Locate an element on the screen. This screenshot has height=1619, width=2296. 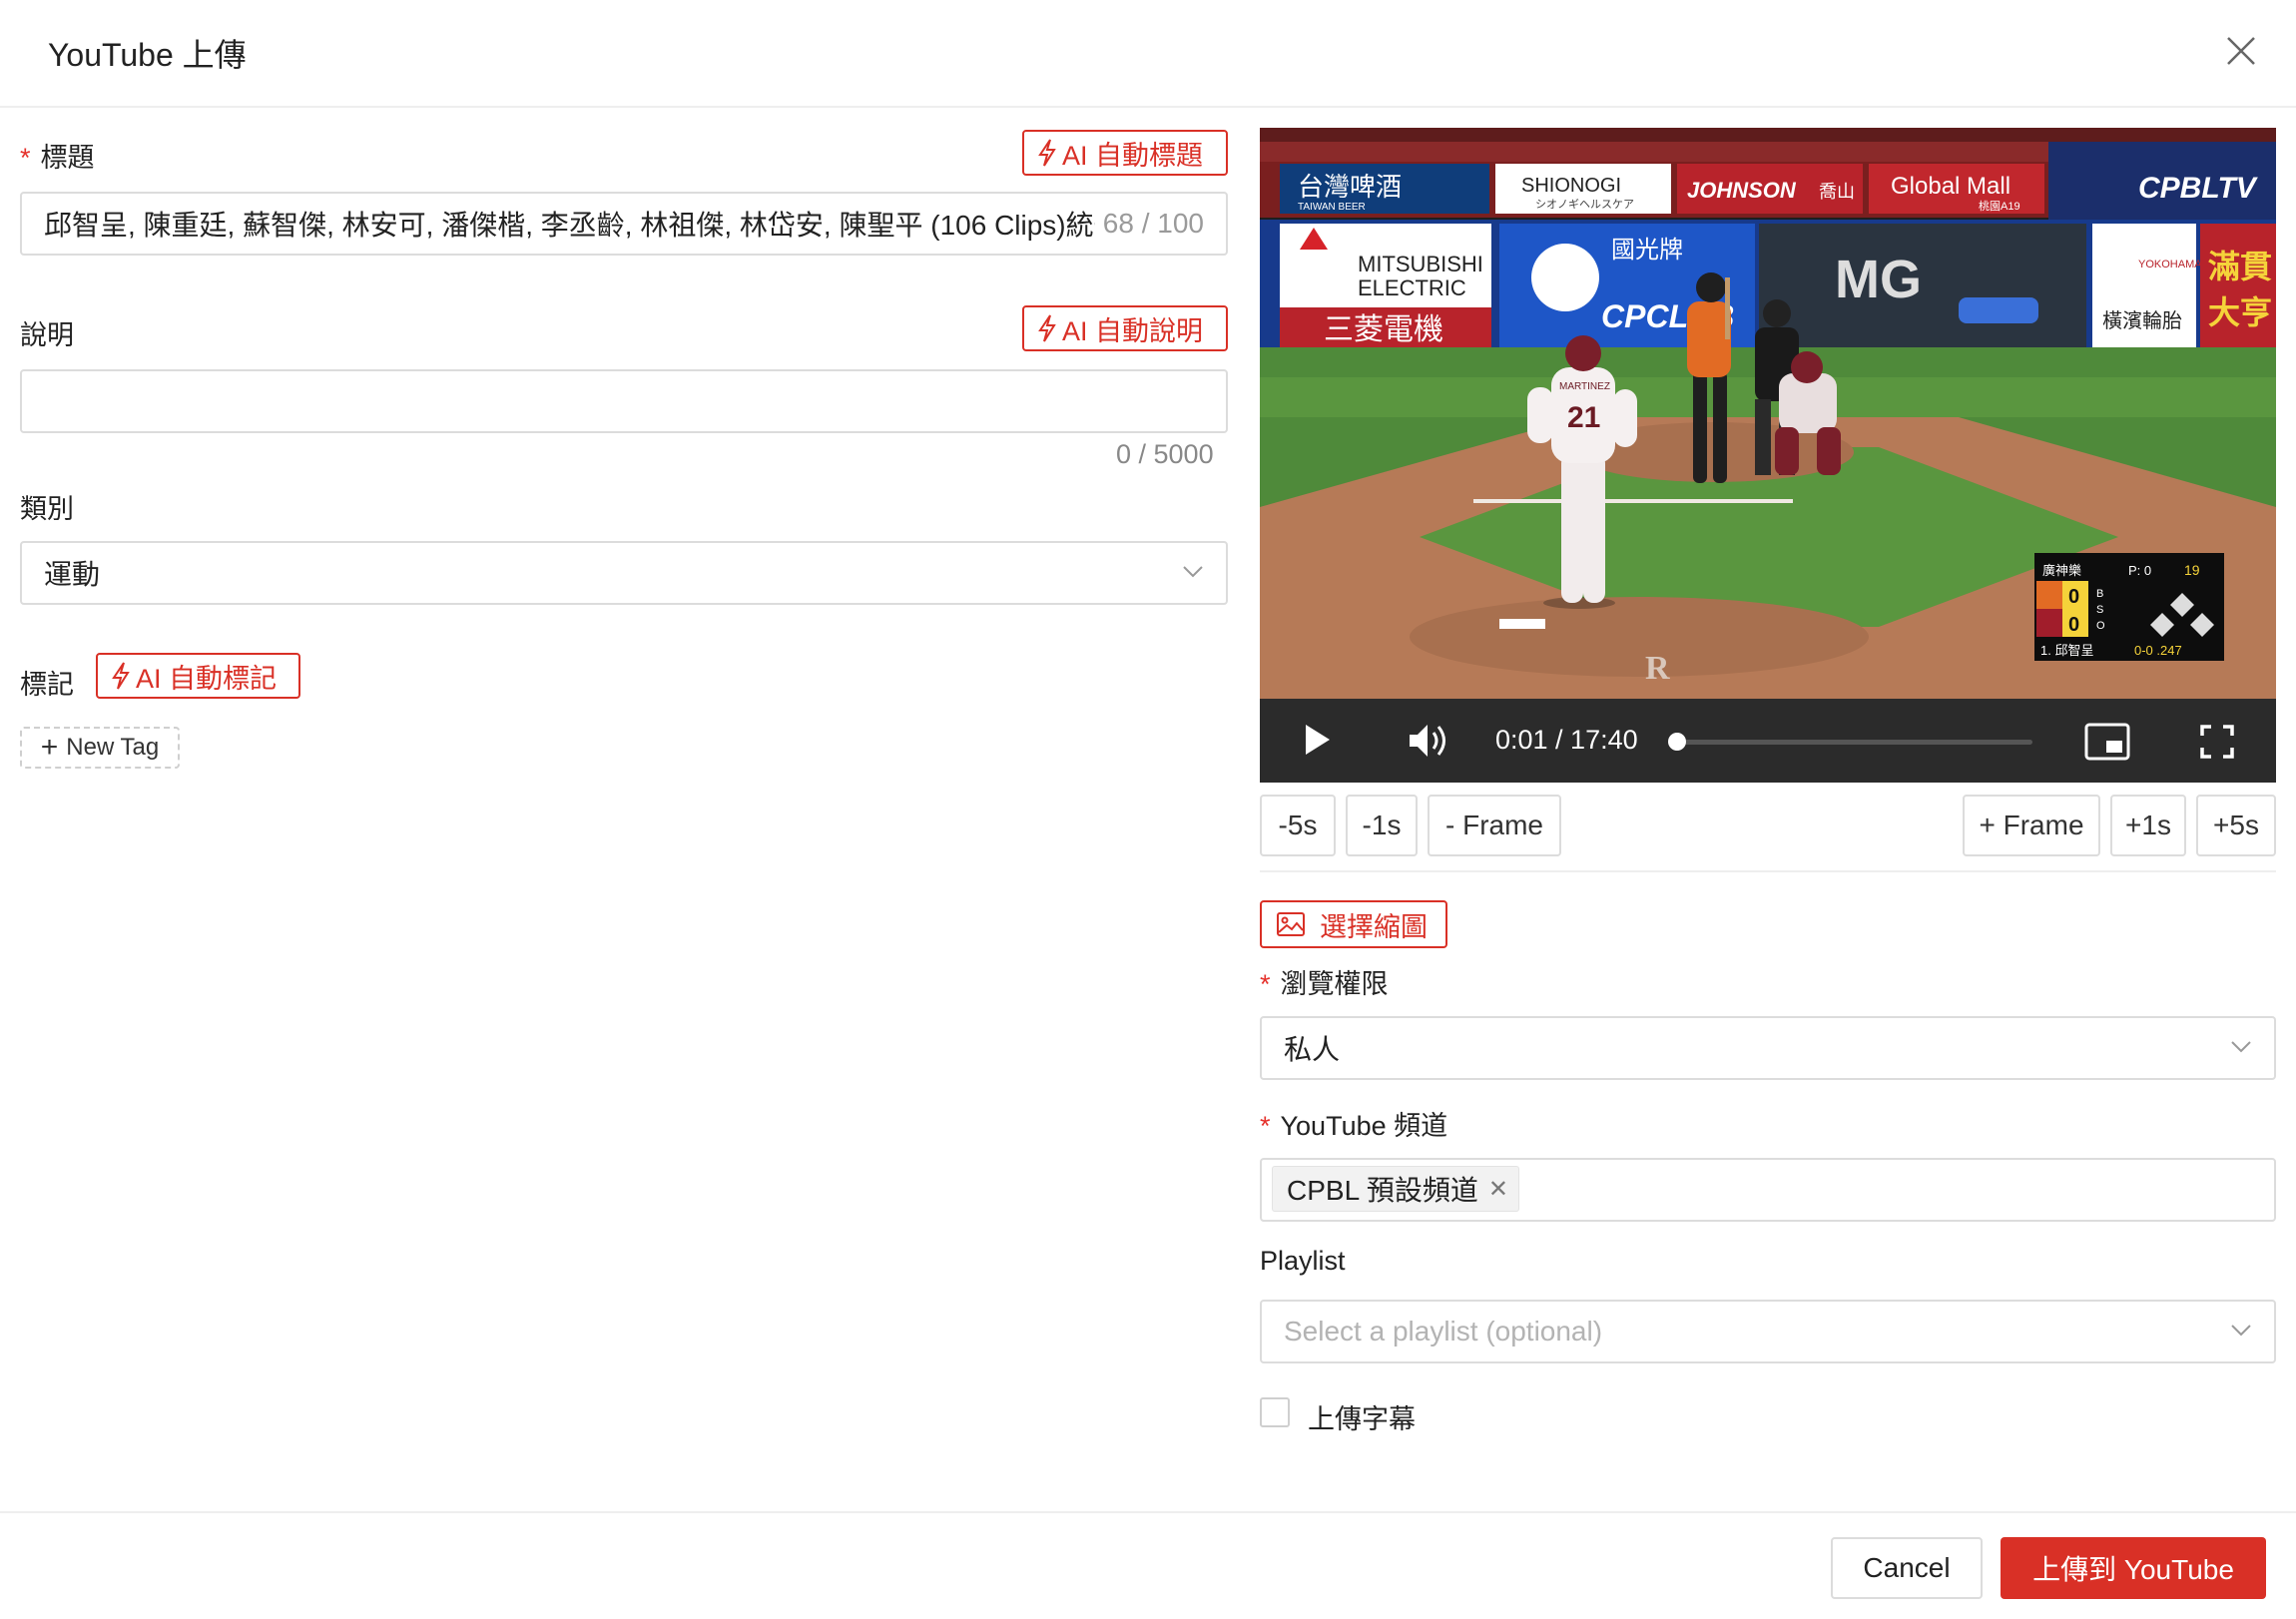
back-5s-button: -5s is located at coordinates (1298, 825).